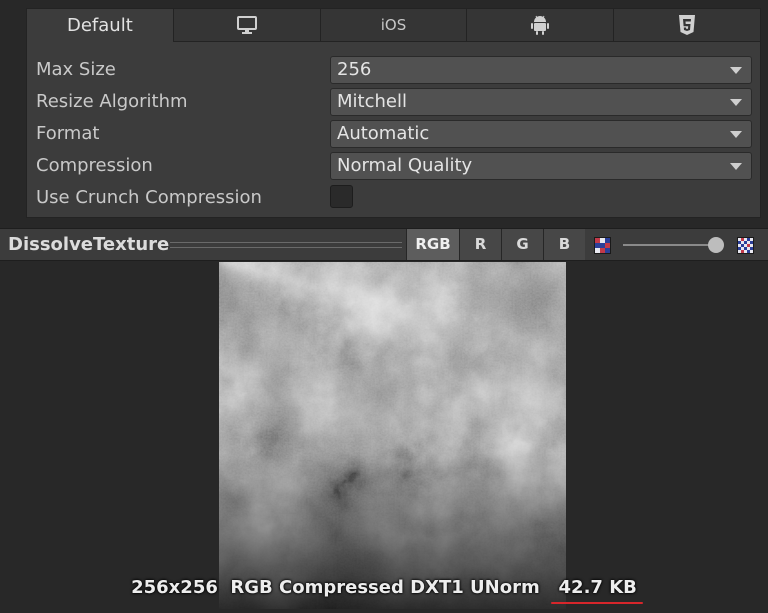 The height and width of the screenshot is (613, 768). What do you see at coordinates (541, 134) in the screenshot?
I see `format-dropdown: Automatic` at bounding box center [541, 134].